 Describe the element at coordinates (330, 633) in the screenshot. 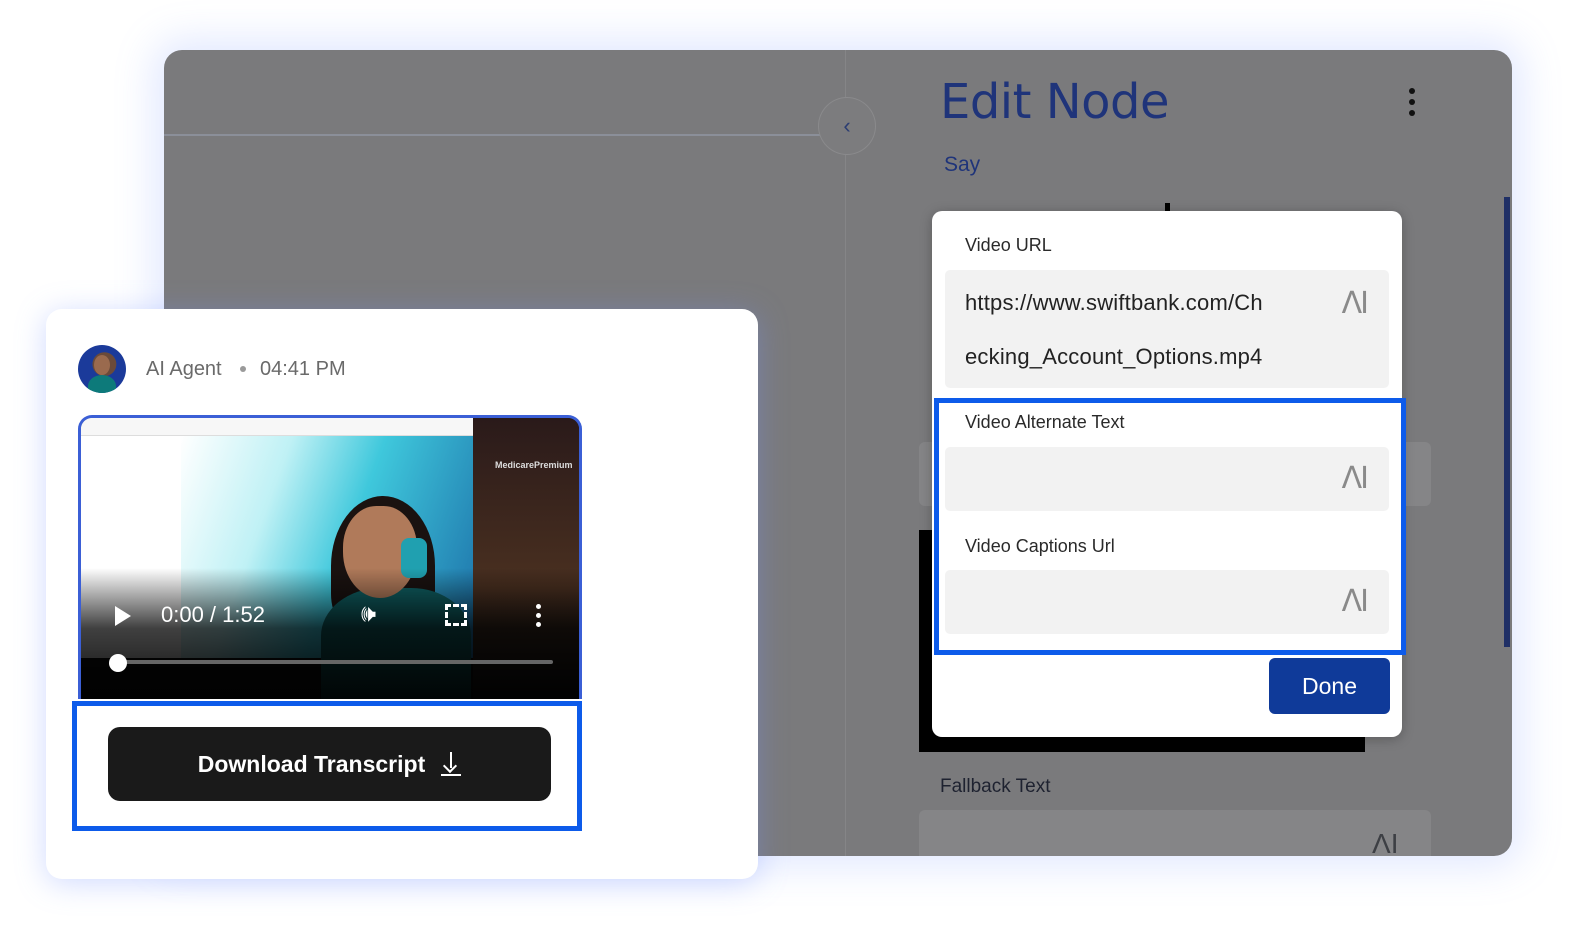

I see `video-controls-overlay` at that location.